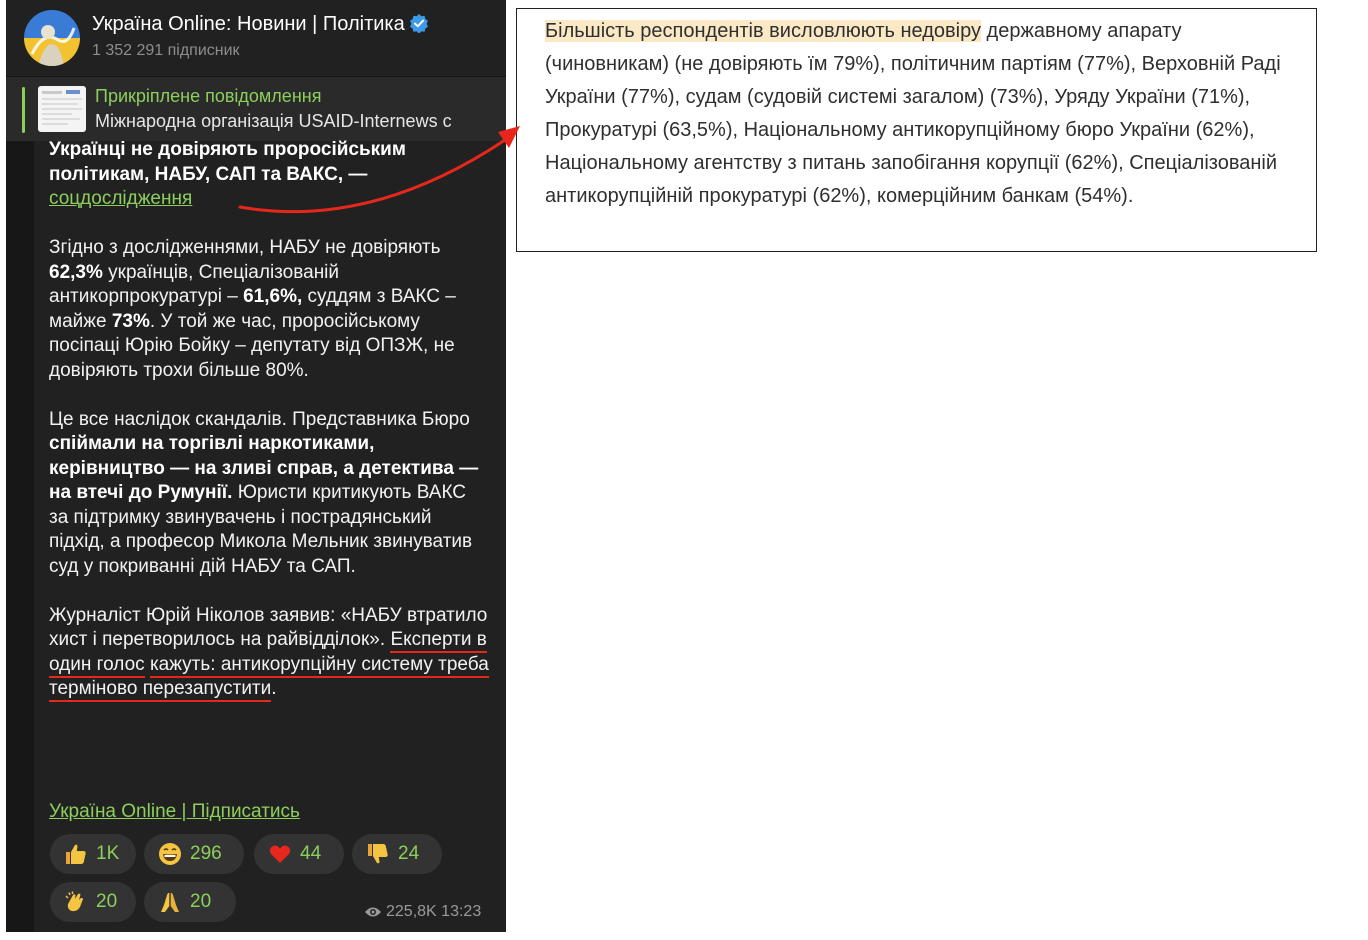 This screenshot has height=940, width=1368. I want to click on p3-underlined-3: терміново перезапустити, so click(160, 690).